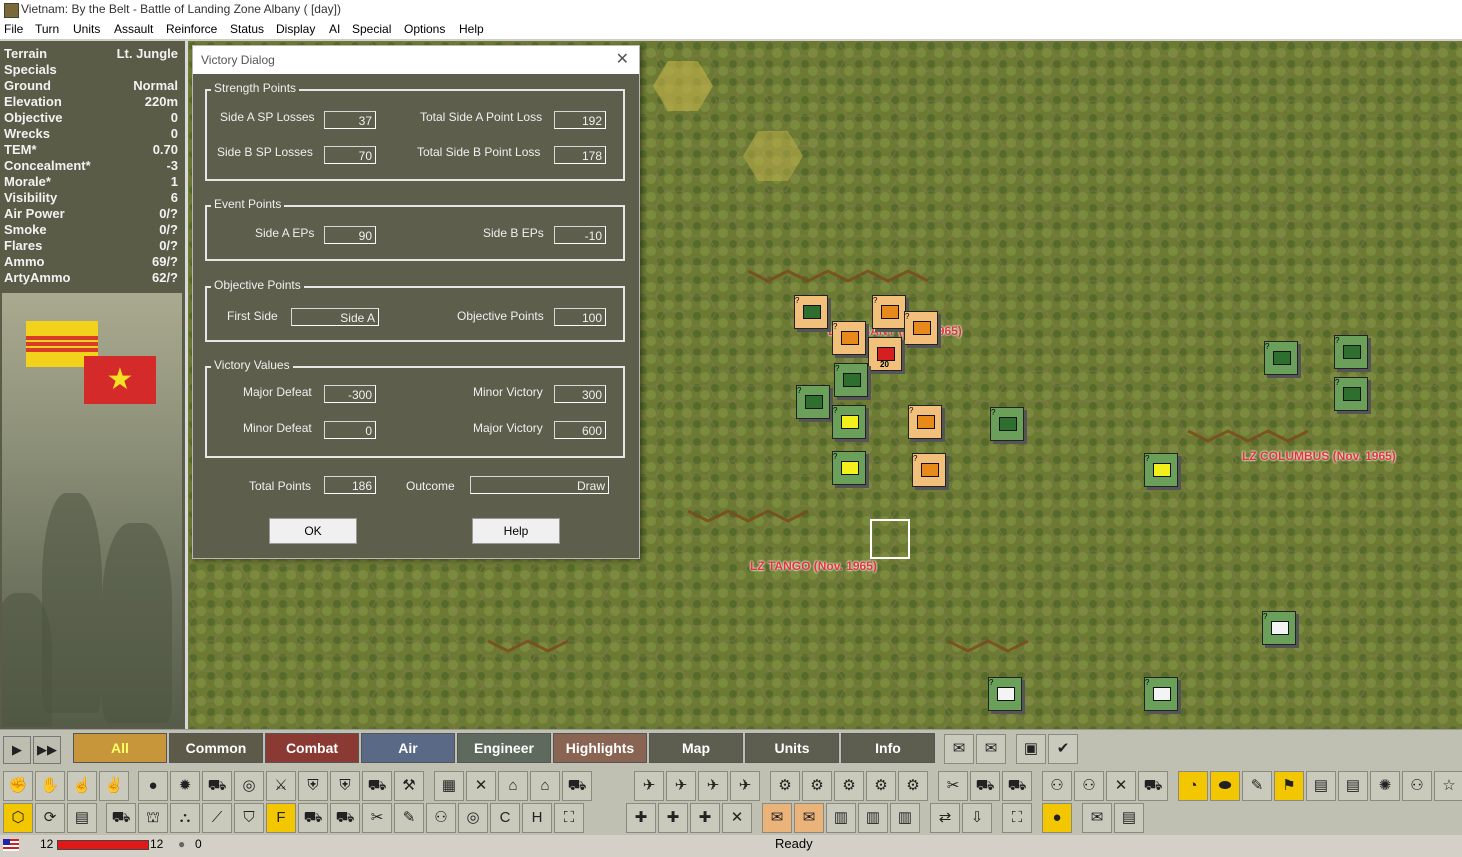 Image resolution: width=1462 pixels, height=857 pixels. I want to click on explosion-icon: ✹, so click(185, 786).